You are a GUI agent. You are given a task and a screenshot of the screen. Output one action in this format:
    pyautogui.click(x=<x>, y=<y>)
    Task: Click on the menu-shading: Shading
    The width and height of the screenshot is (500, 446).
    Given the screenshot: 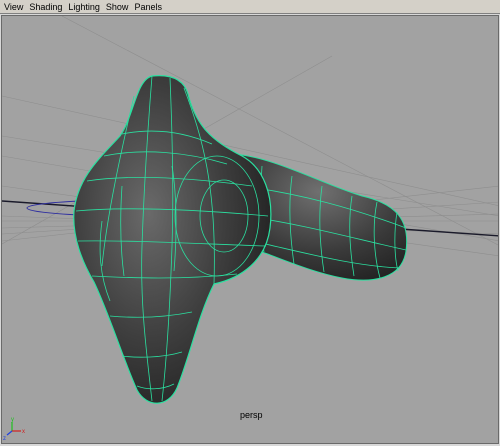 What is the action you would take?
    pyautogui.click(x=45, y=7)
    